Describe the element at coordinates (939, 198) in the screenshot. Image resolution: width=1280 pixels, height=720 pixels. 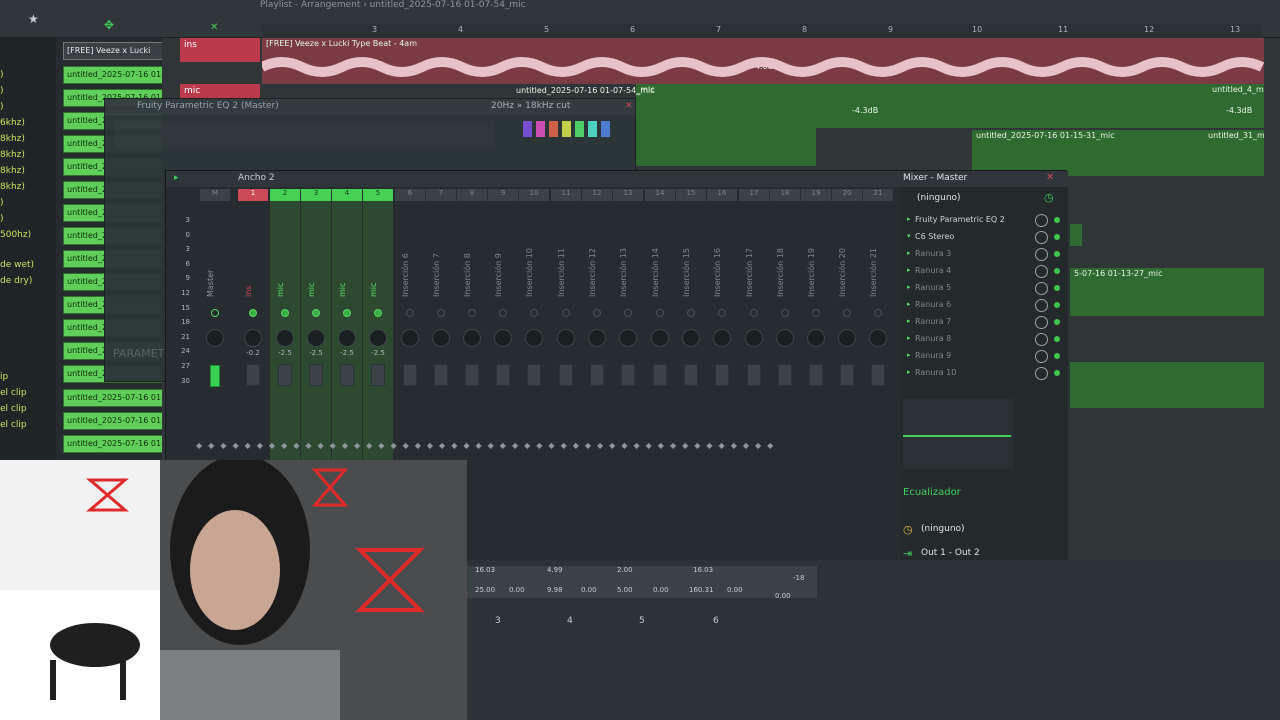
I see `preset-selector: (ninguno)` at that location.